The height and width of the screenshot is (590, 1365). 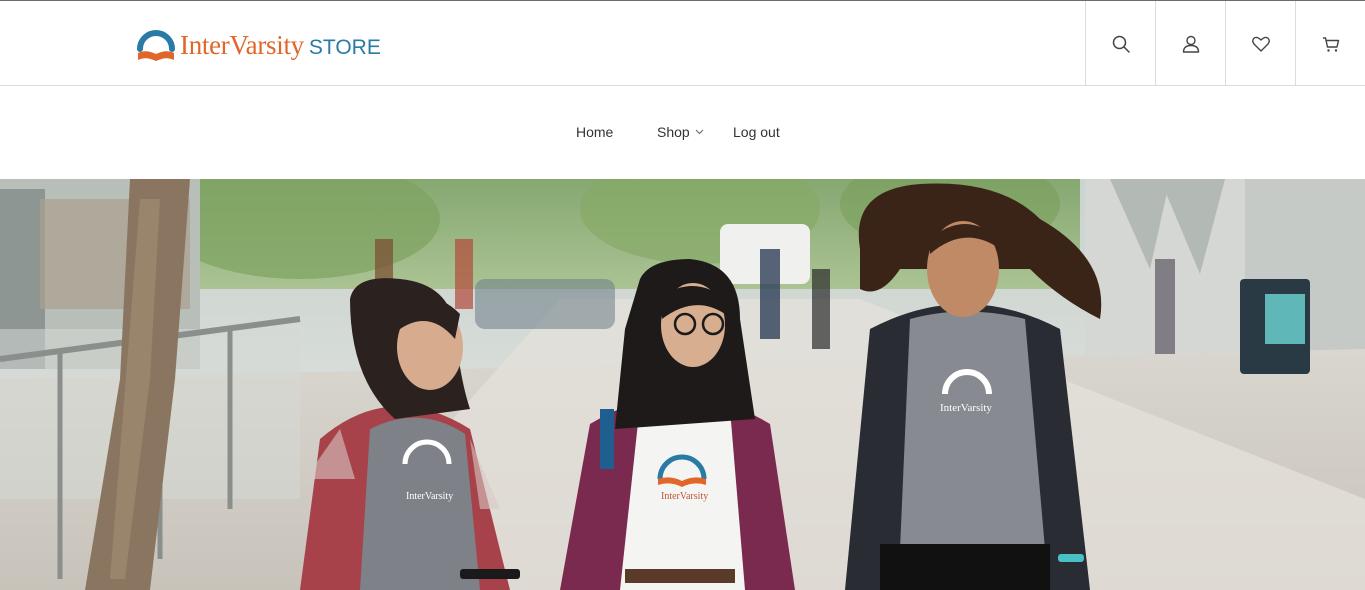 I want to click on shirt-logo-text-3: InterVarsity, so click(x=966, y=408).